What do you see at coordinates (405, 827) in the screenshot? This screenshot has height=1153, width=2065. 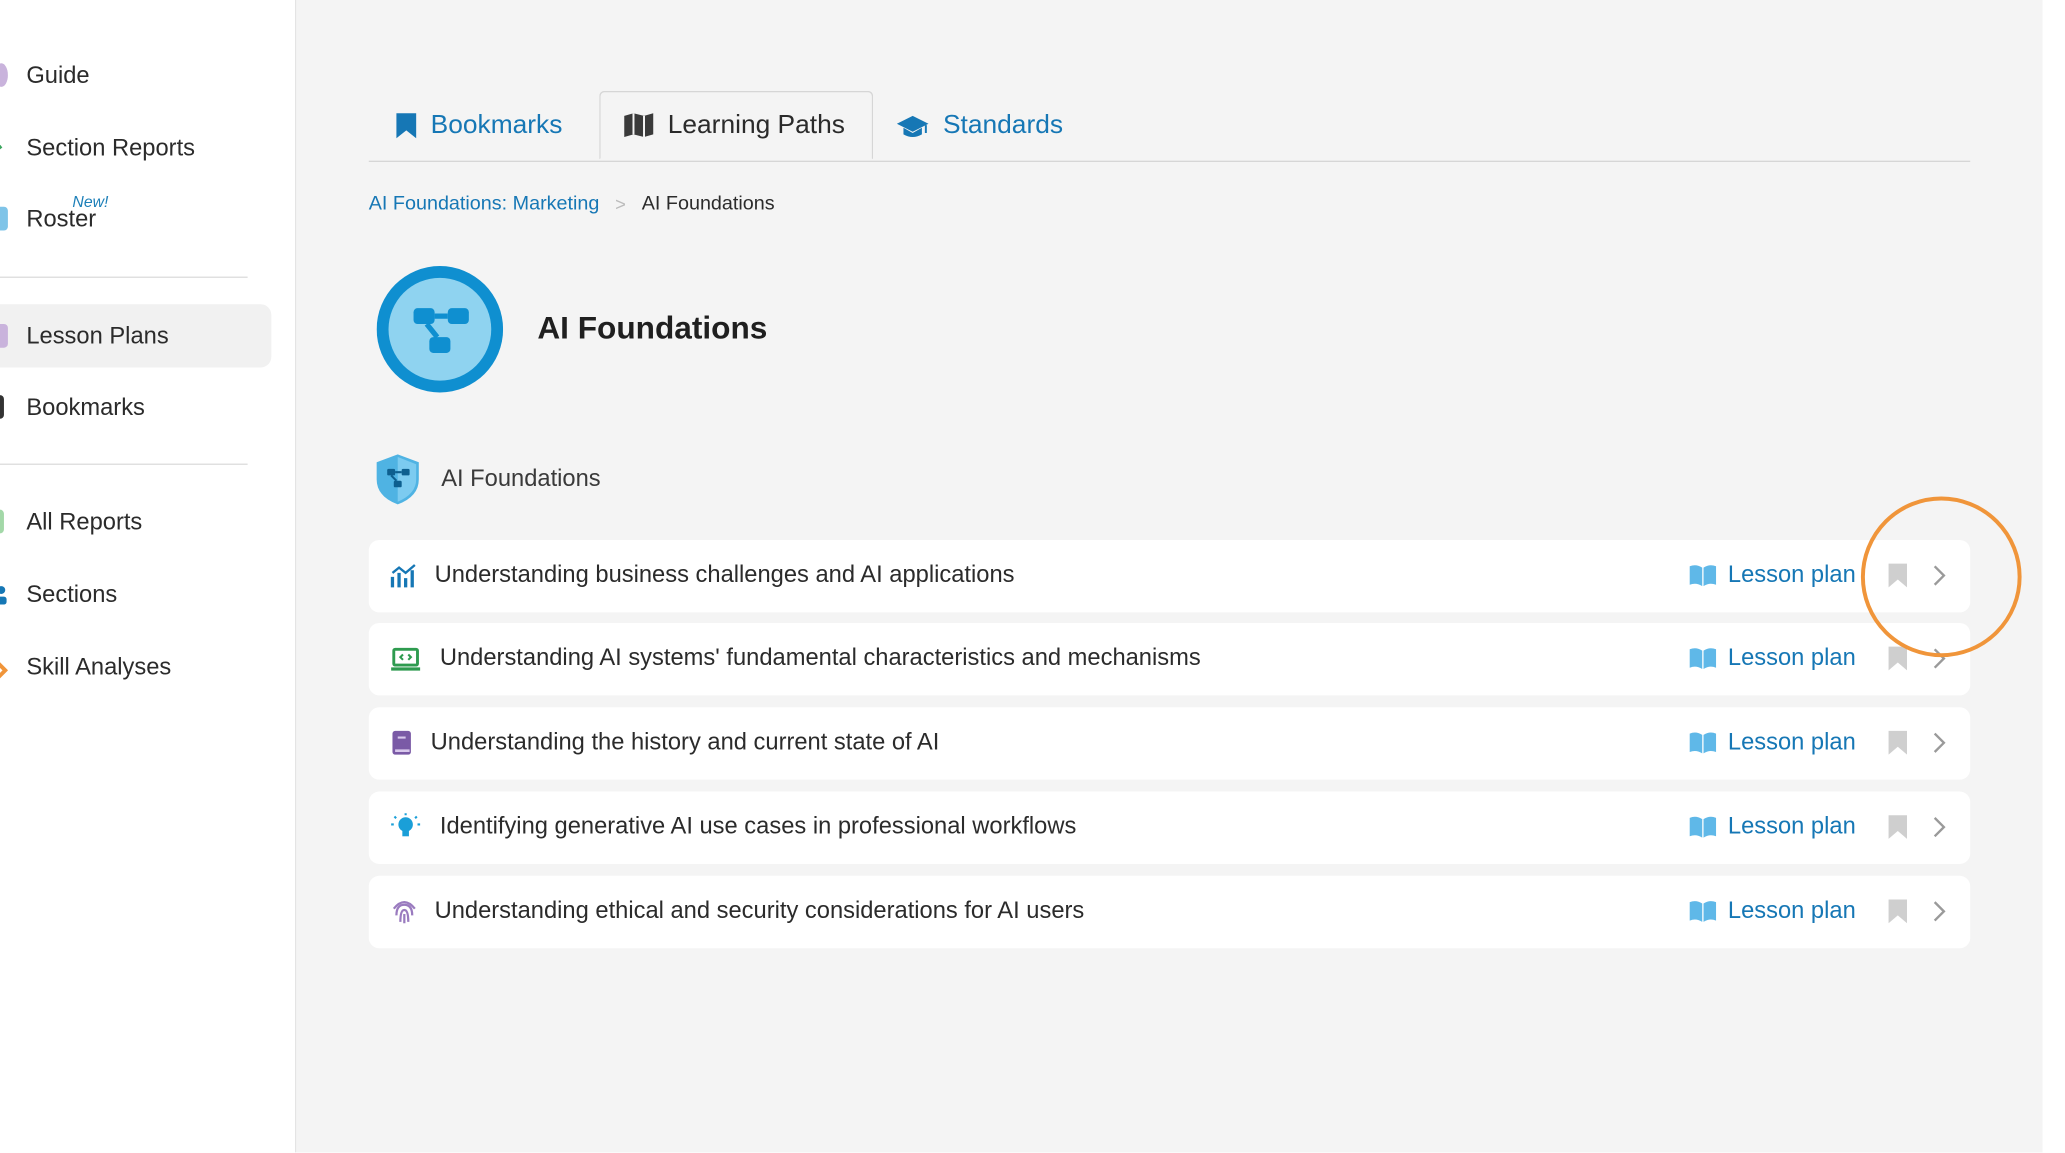 I see `lightbulb-icon` at bounding box center [405, 827].